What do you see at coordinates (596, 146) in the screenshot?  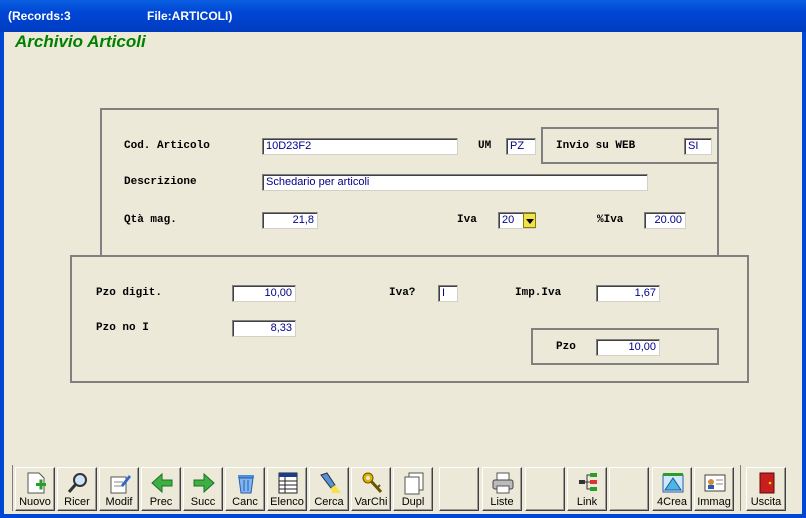 I see `invio-web-label: Invio su WEB` at bounding box center [596, 146].